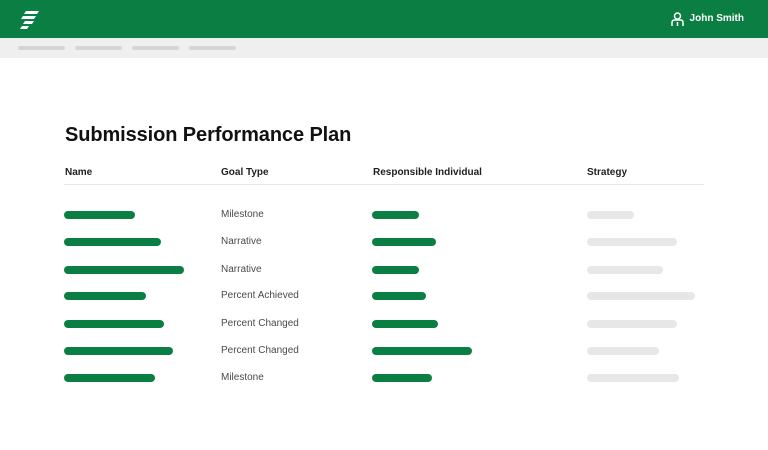 Image resolution: width=768 pixels, height=450 pixels. What do you see at coordinates (384, 48) in the screenshot?
I see `breadcrumb` at bounding box center [384, 48].